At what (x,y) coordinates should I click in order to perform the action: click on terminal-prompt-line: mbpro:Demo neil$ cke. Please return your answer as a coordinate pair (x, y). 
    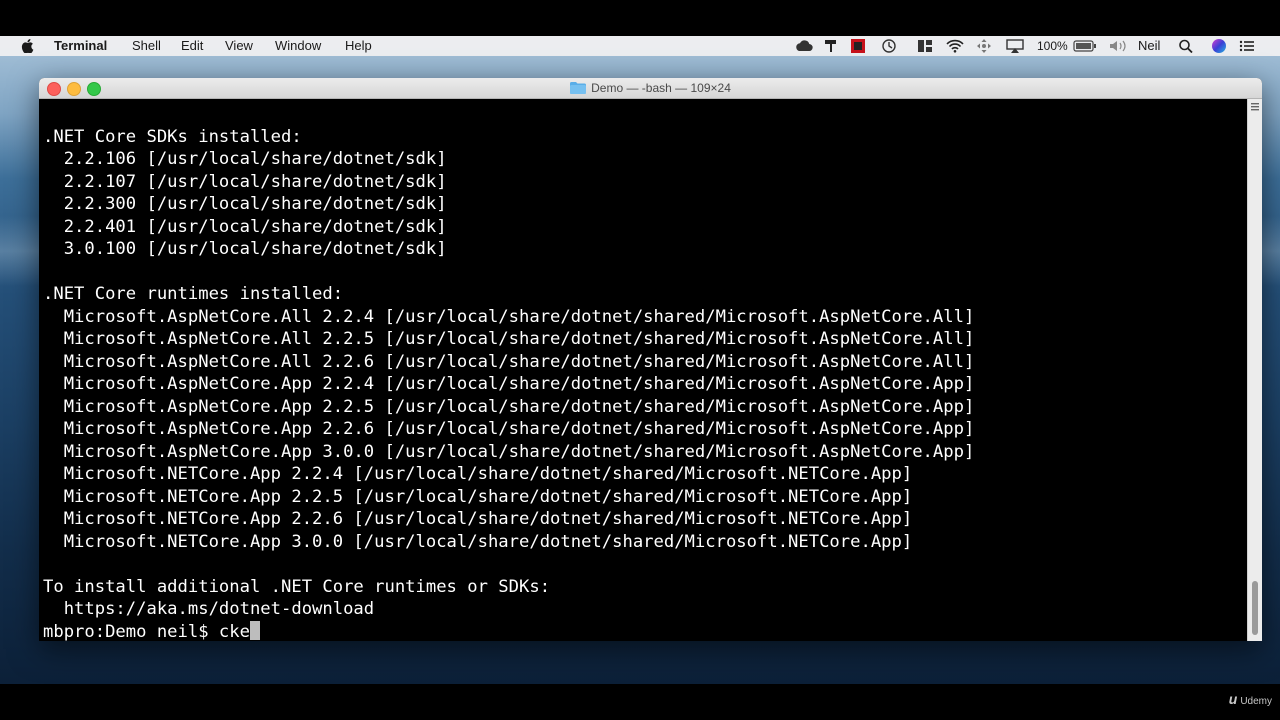
    Looking at the image, I should click on (508, 631).